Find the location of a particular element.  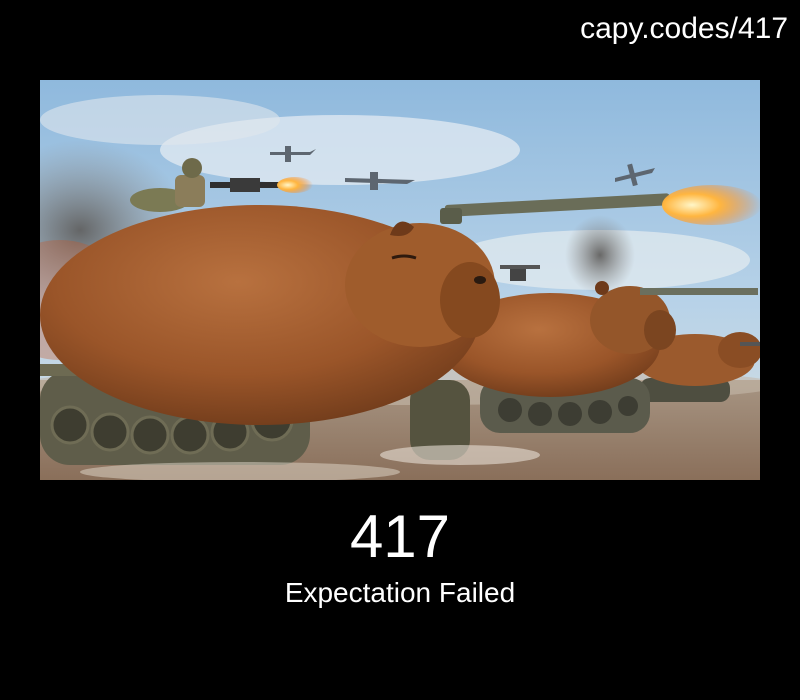

status-code: 417 is located at coordinates (400, 536).